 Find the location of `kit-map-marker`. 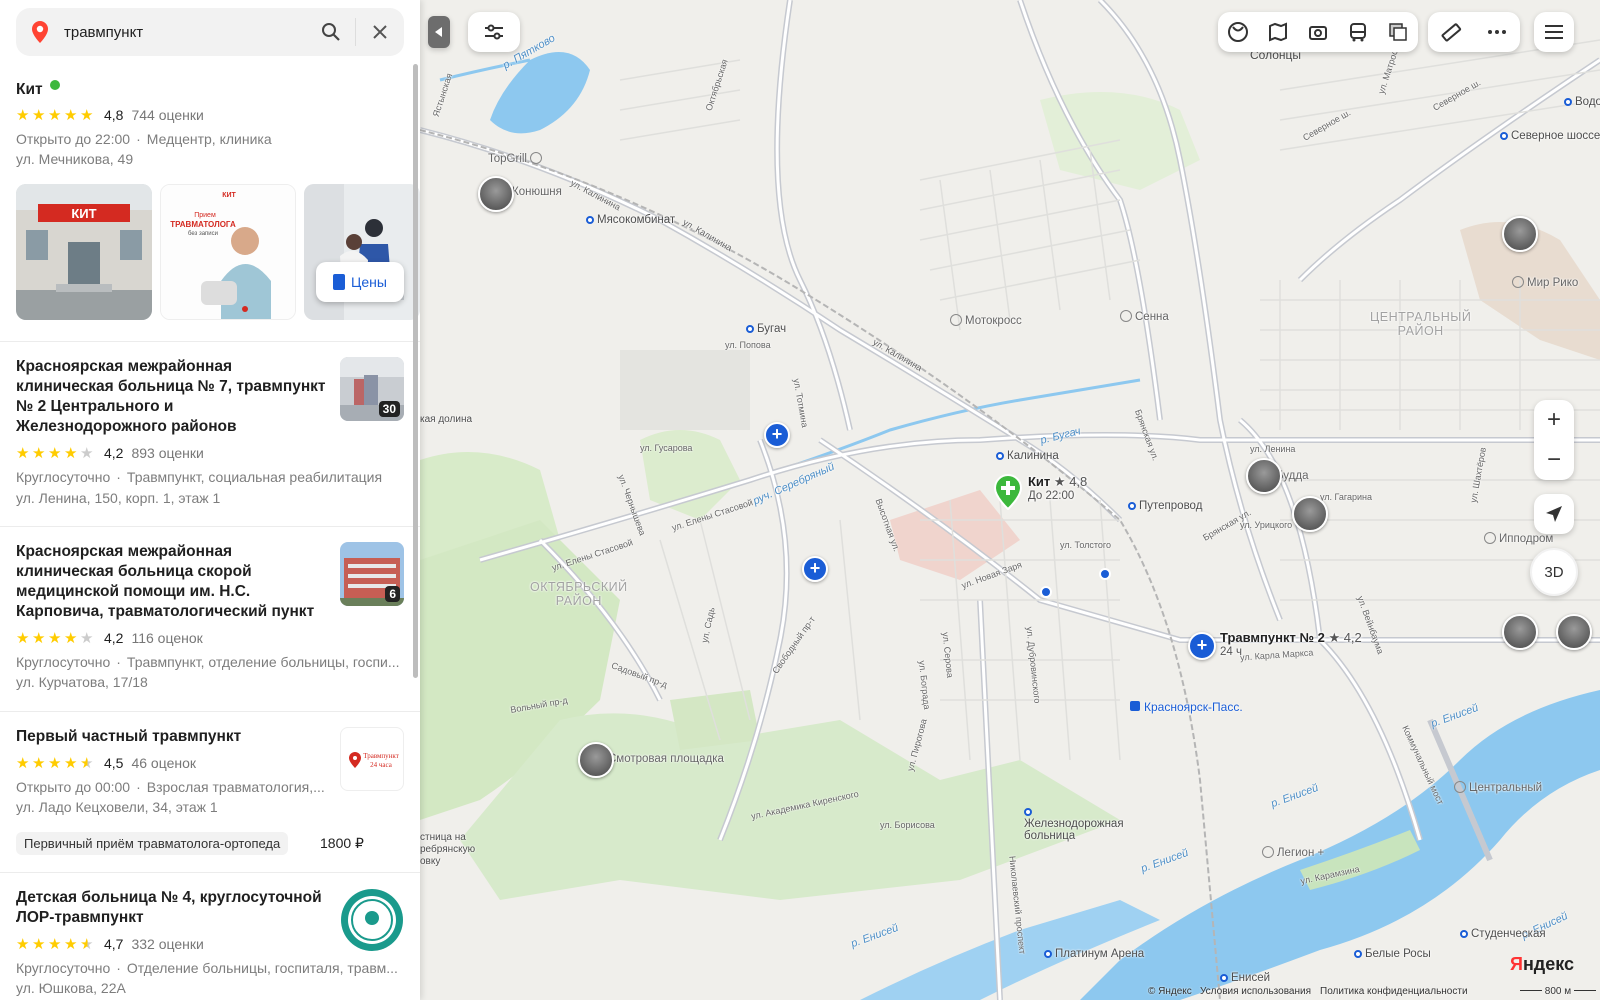

kit-map-marker is located at coordinates (1008, 494).